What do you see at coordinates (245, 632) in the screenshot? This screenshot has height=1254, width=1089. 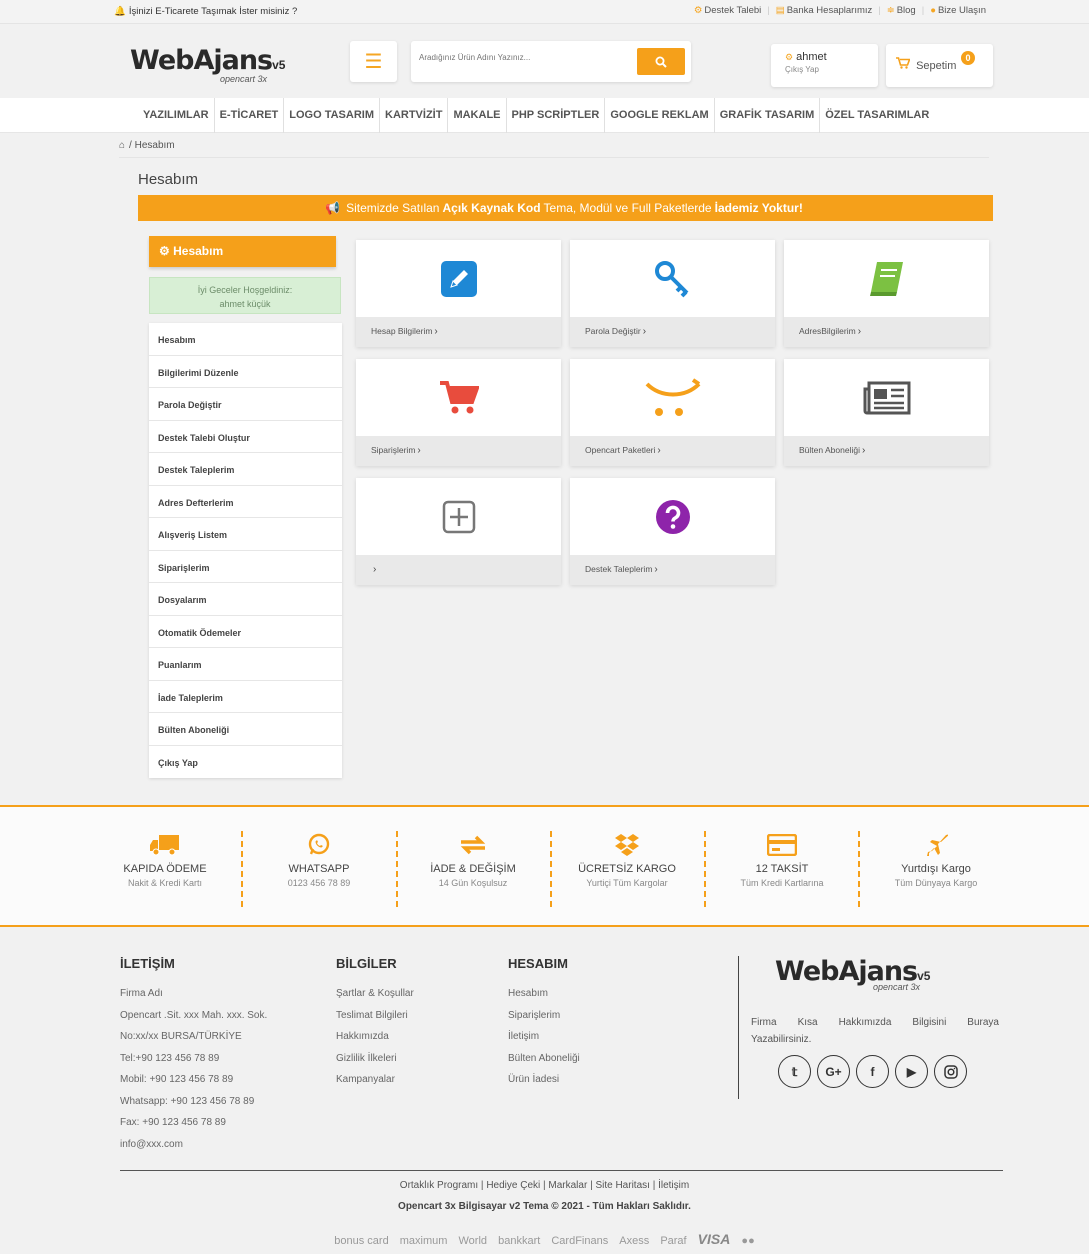 I see `sidebar-item-recurring: Otomatik Ödemeler` at bounding box center [245, 632].